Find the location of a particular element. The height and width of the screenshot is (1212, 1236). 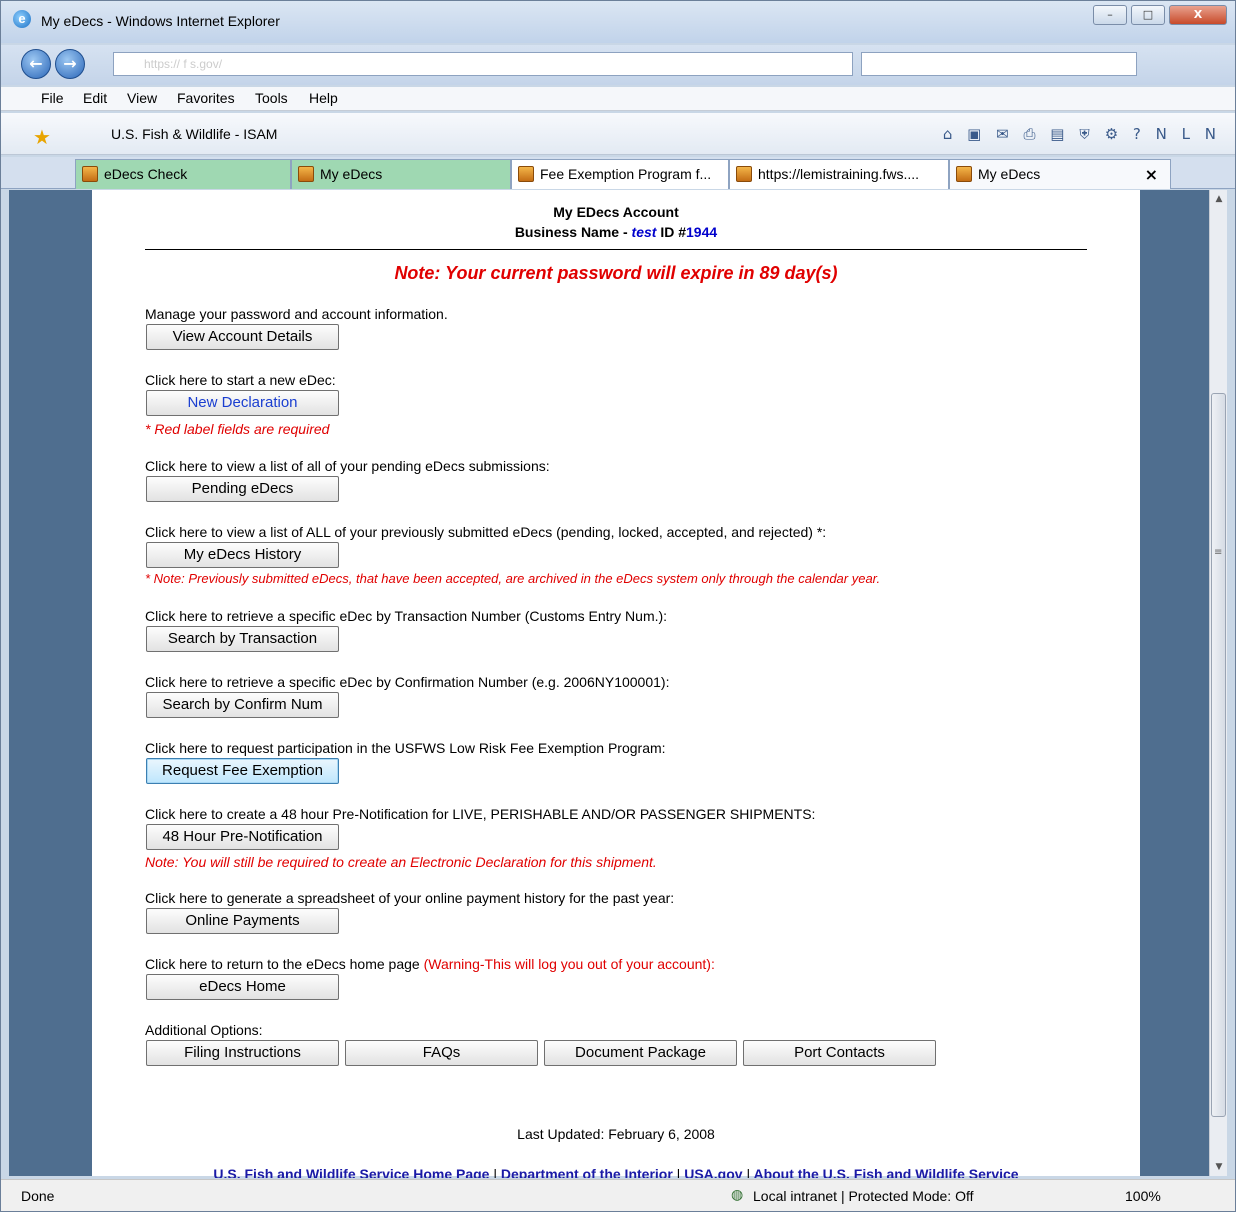

vertical-scrollbar: ▲ ≡ ▼ is located at coordinates (1218, 683).